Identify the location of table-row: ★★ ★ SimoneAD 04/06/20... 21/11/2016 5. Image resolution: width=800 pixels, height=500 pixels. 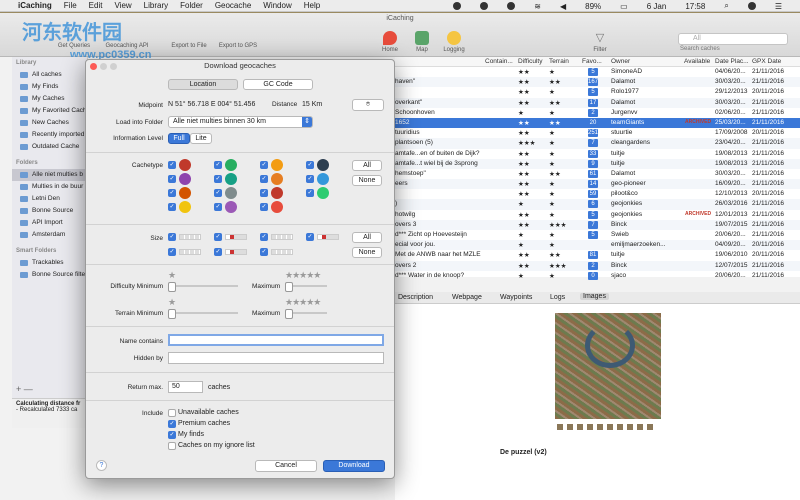
(597, 72).